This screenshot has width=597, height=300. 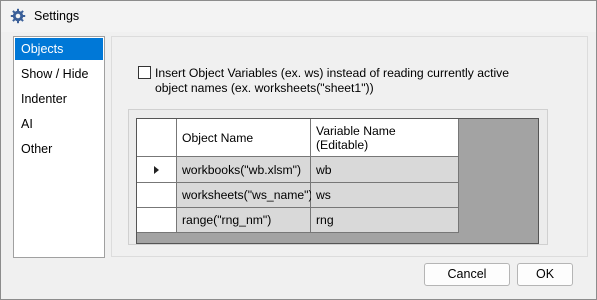 What do you see at coordinates (57, 16) in the screenshot?
I see `window-title: Settings` at bounding box center [57, 16].